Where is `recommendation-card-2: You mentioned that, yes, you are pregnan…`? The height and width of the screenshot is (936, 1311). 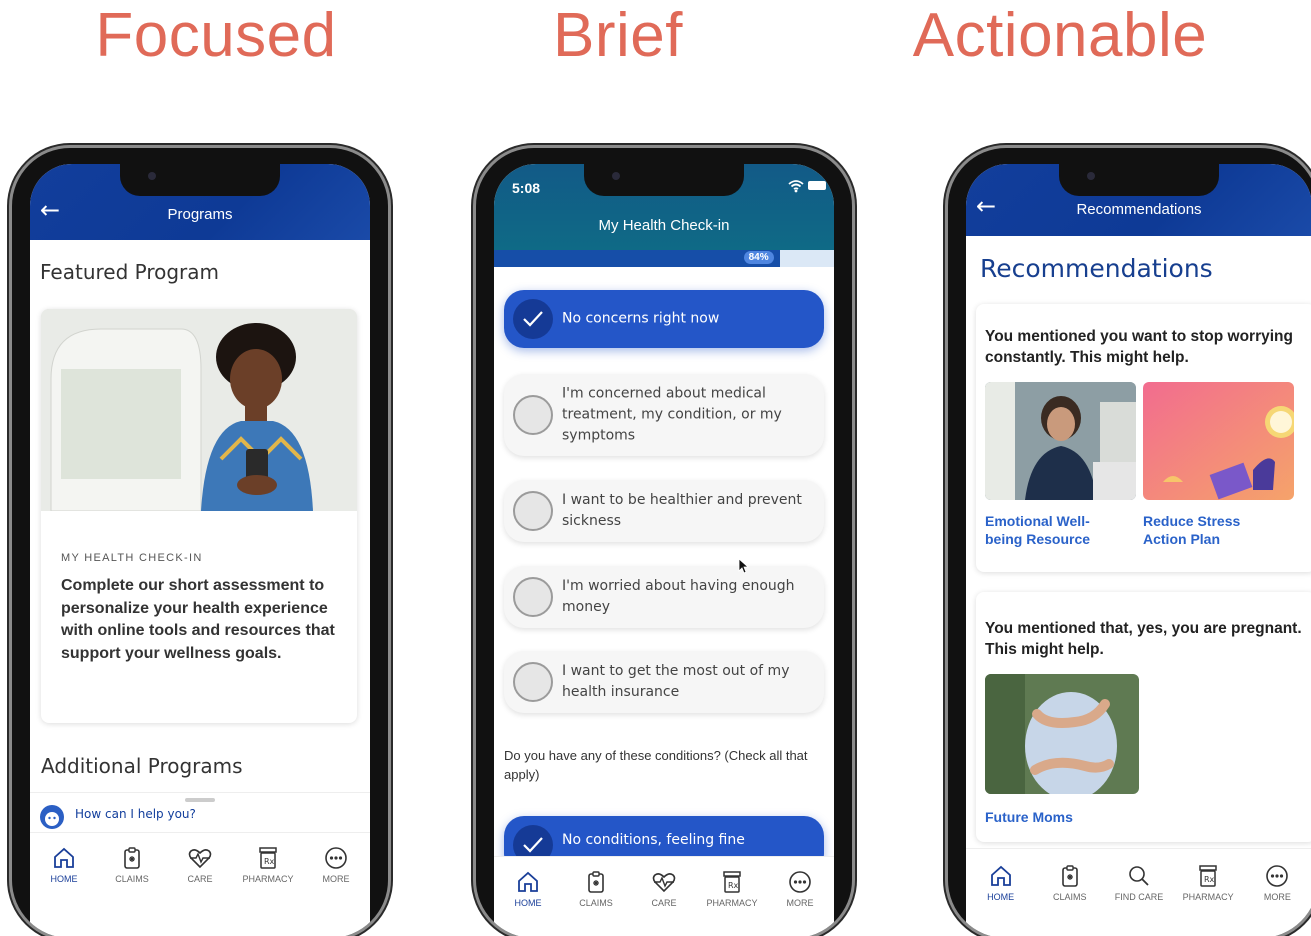
recommendation-card-2: You mentioned that, yes, you are pregnan… is located at coordinates (1143, 717).